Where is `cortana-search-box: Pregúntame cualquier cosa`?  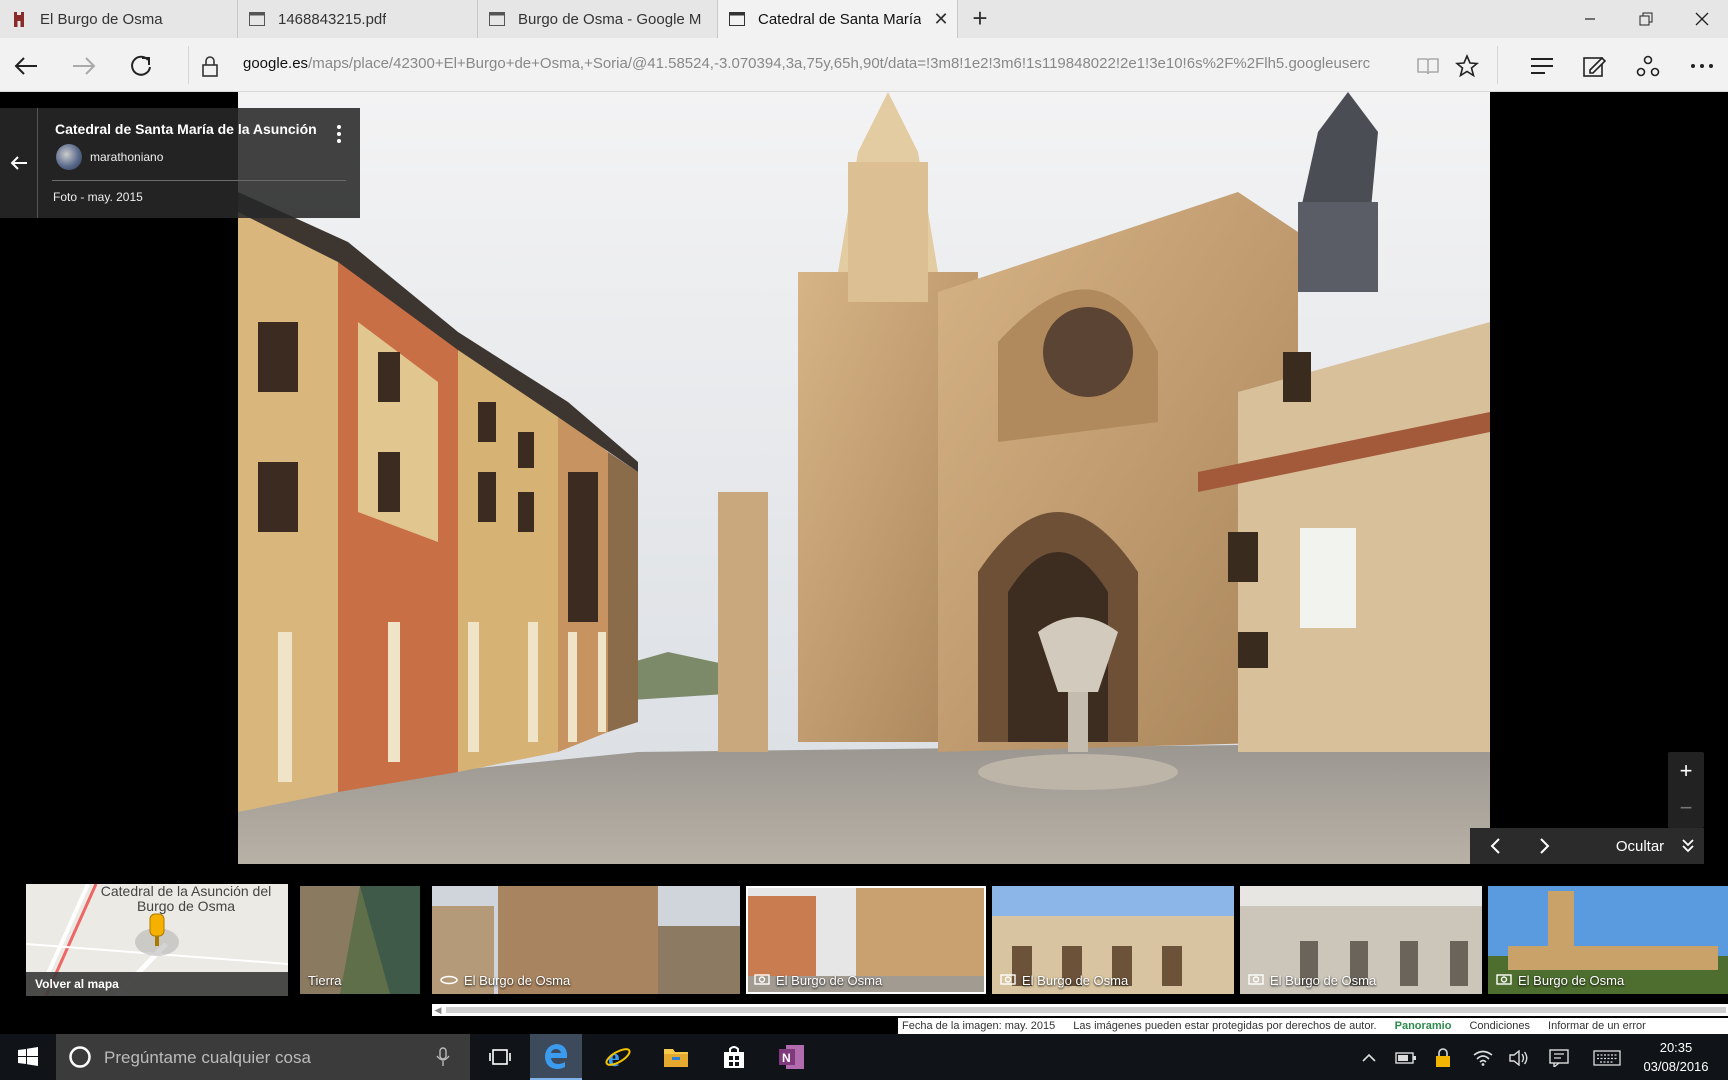
cortana-search-box: Pregúntame cualquier cosa is located at coordinates (263, 1057).